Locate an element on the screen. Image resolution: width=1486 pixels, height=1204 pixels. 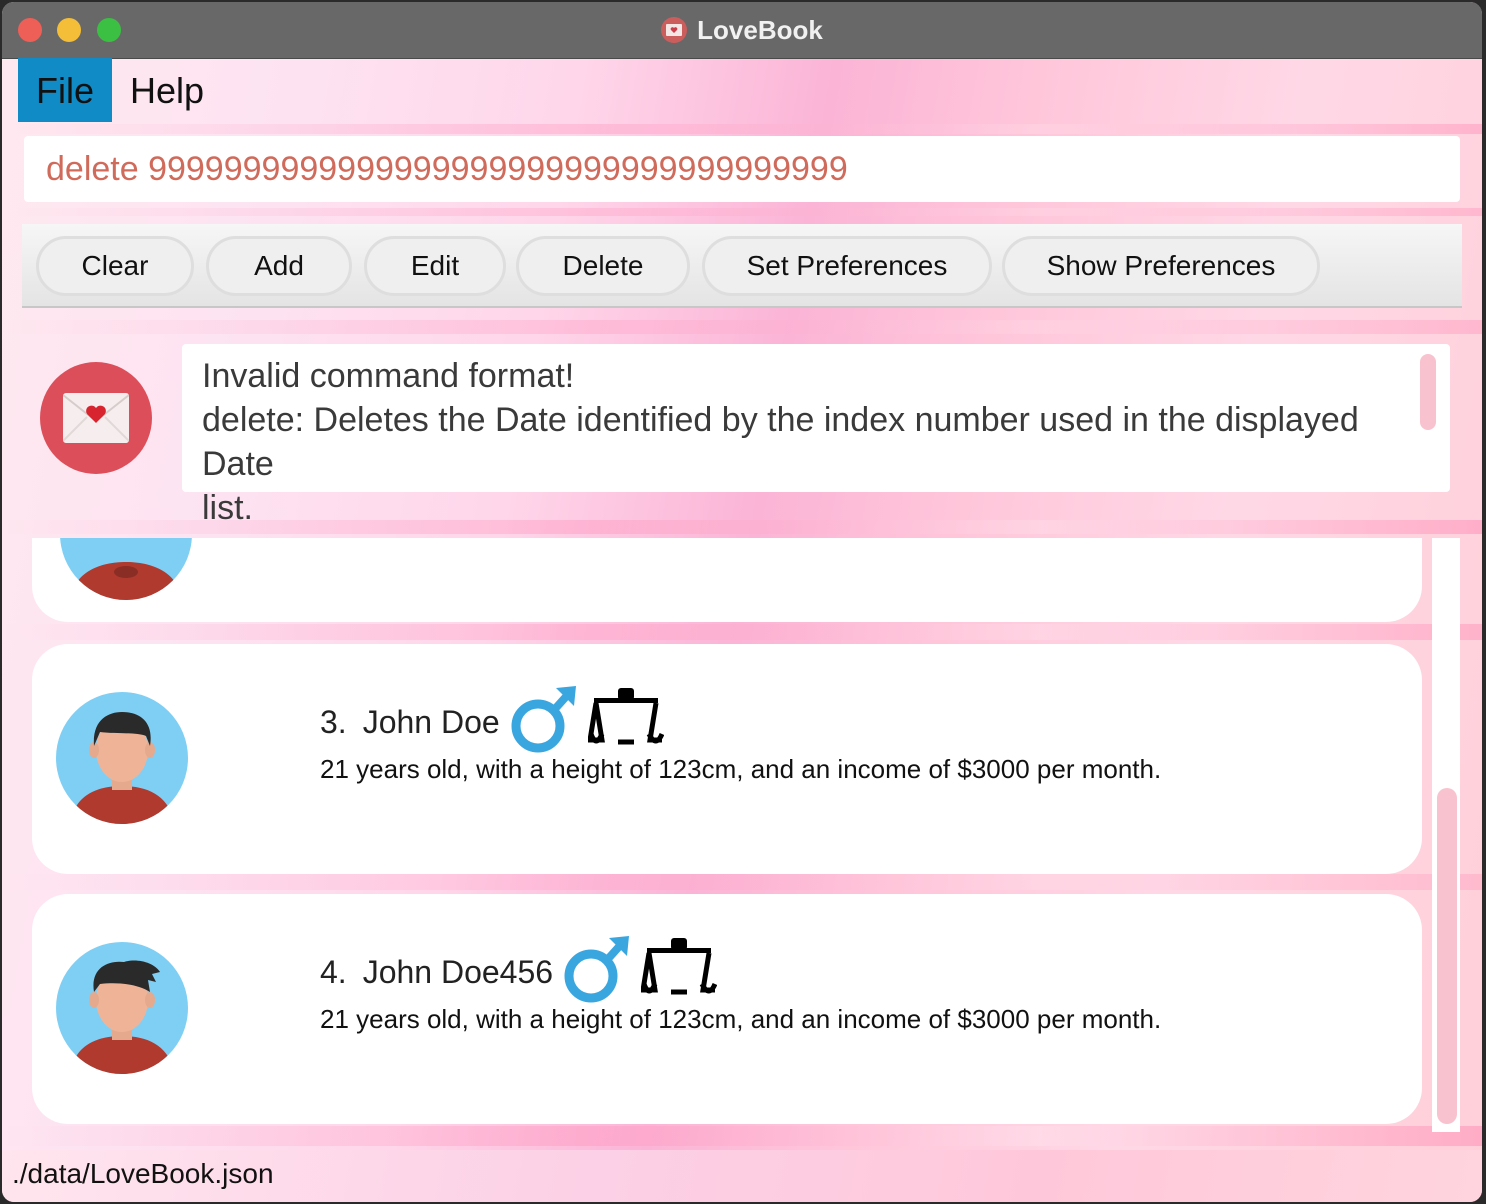
menu-file: File is located at coordinates (65, 90).